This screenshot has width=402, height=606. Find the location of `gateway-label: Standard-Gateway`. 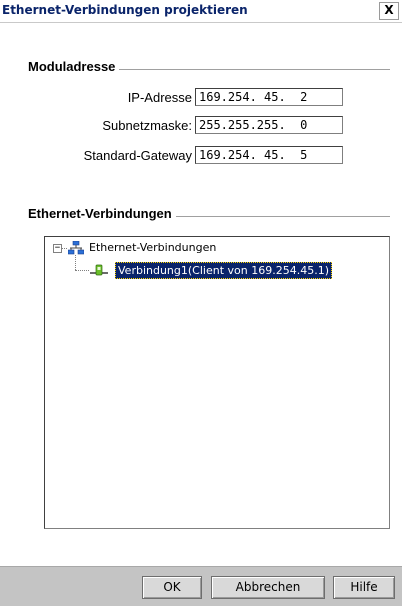

gateway-label: Standard-Gateway is located at coordinates (137, 155).